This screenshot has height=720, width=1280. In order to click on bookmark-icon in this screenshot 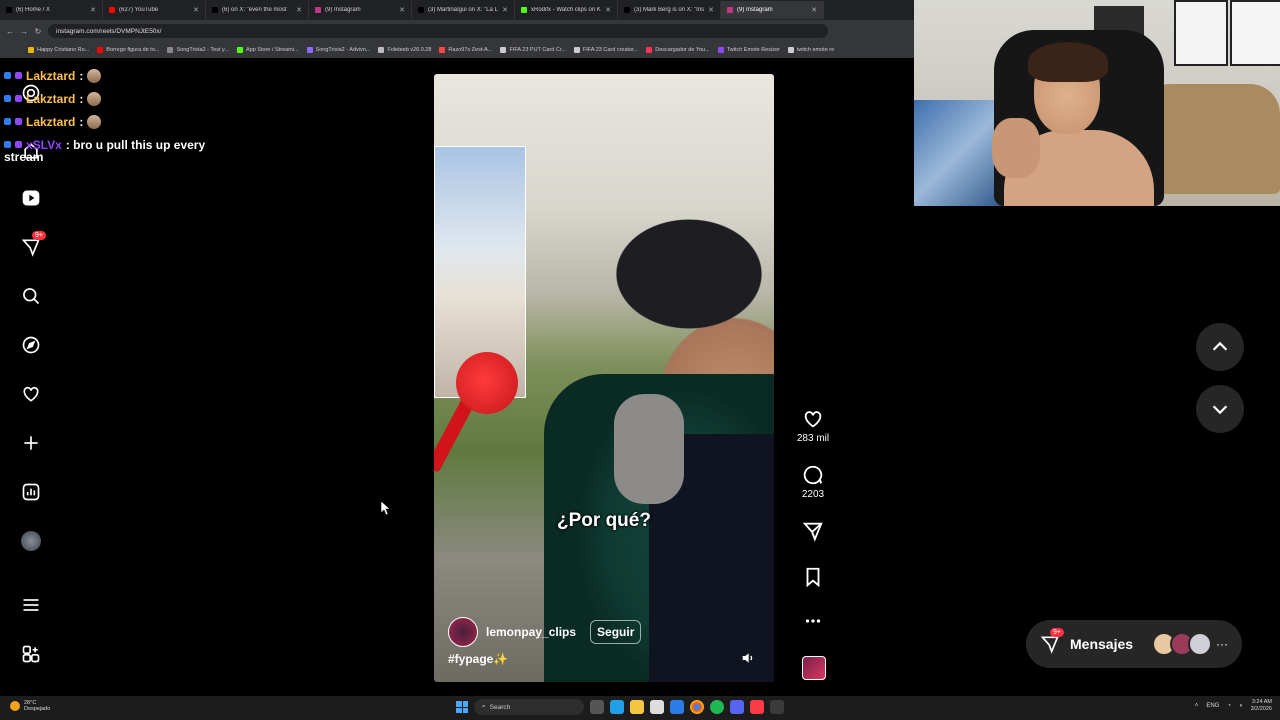, I will do `click(813, 577)`.